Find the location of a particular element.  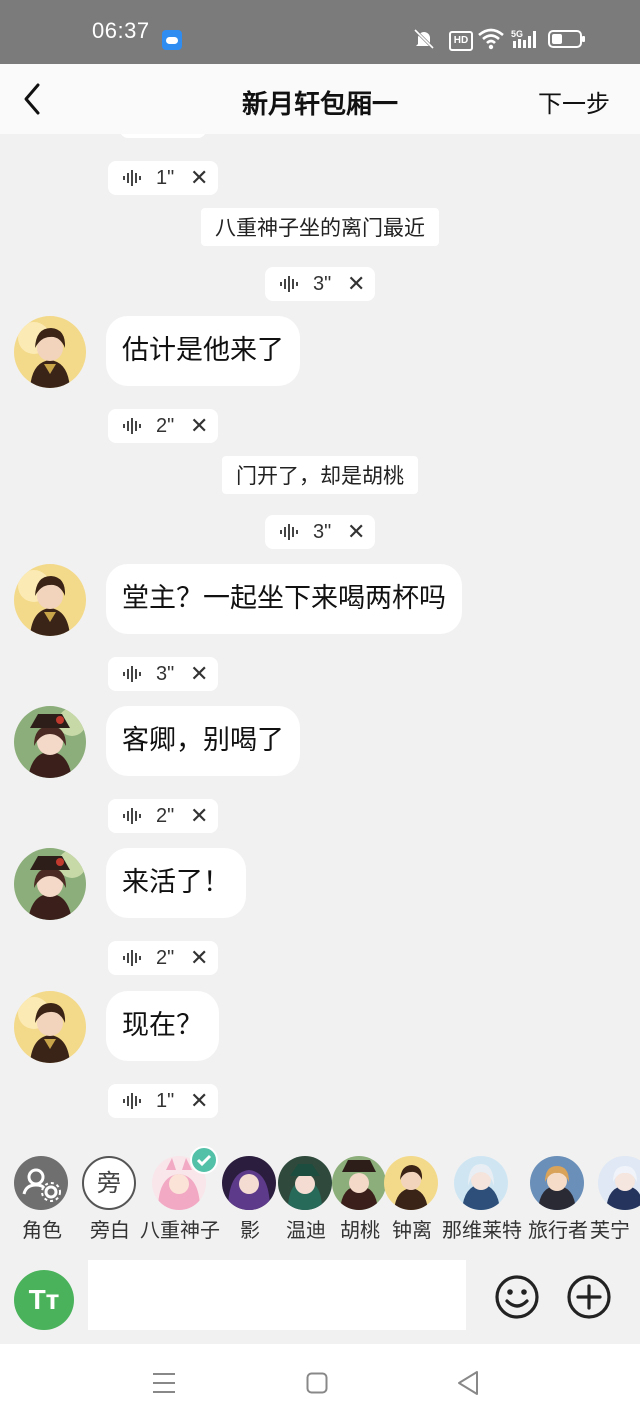

text-style-button: Tт is located at coordinates (44, 1300).